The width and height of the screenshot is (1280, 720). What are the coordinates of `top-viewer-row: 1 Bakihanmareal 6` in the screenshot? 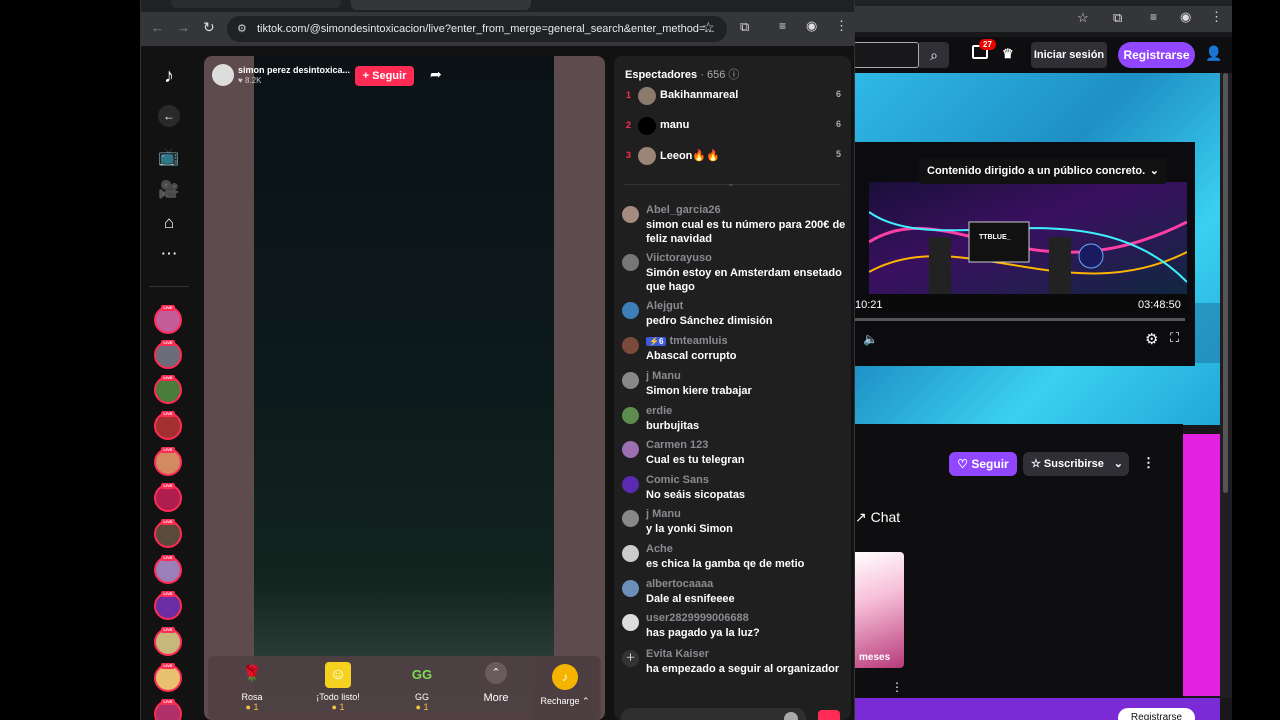 It's located at (733, 96).